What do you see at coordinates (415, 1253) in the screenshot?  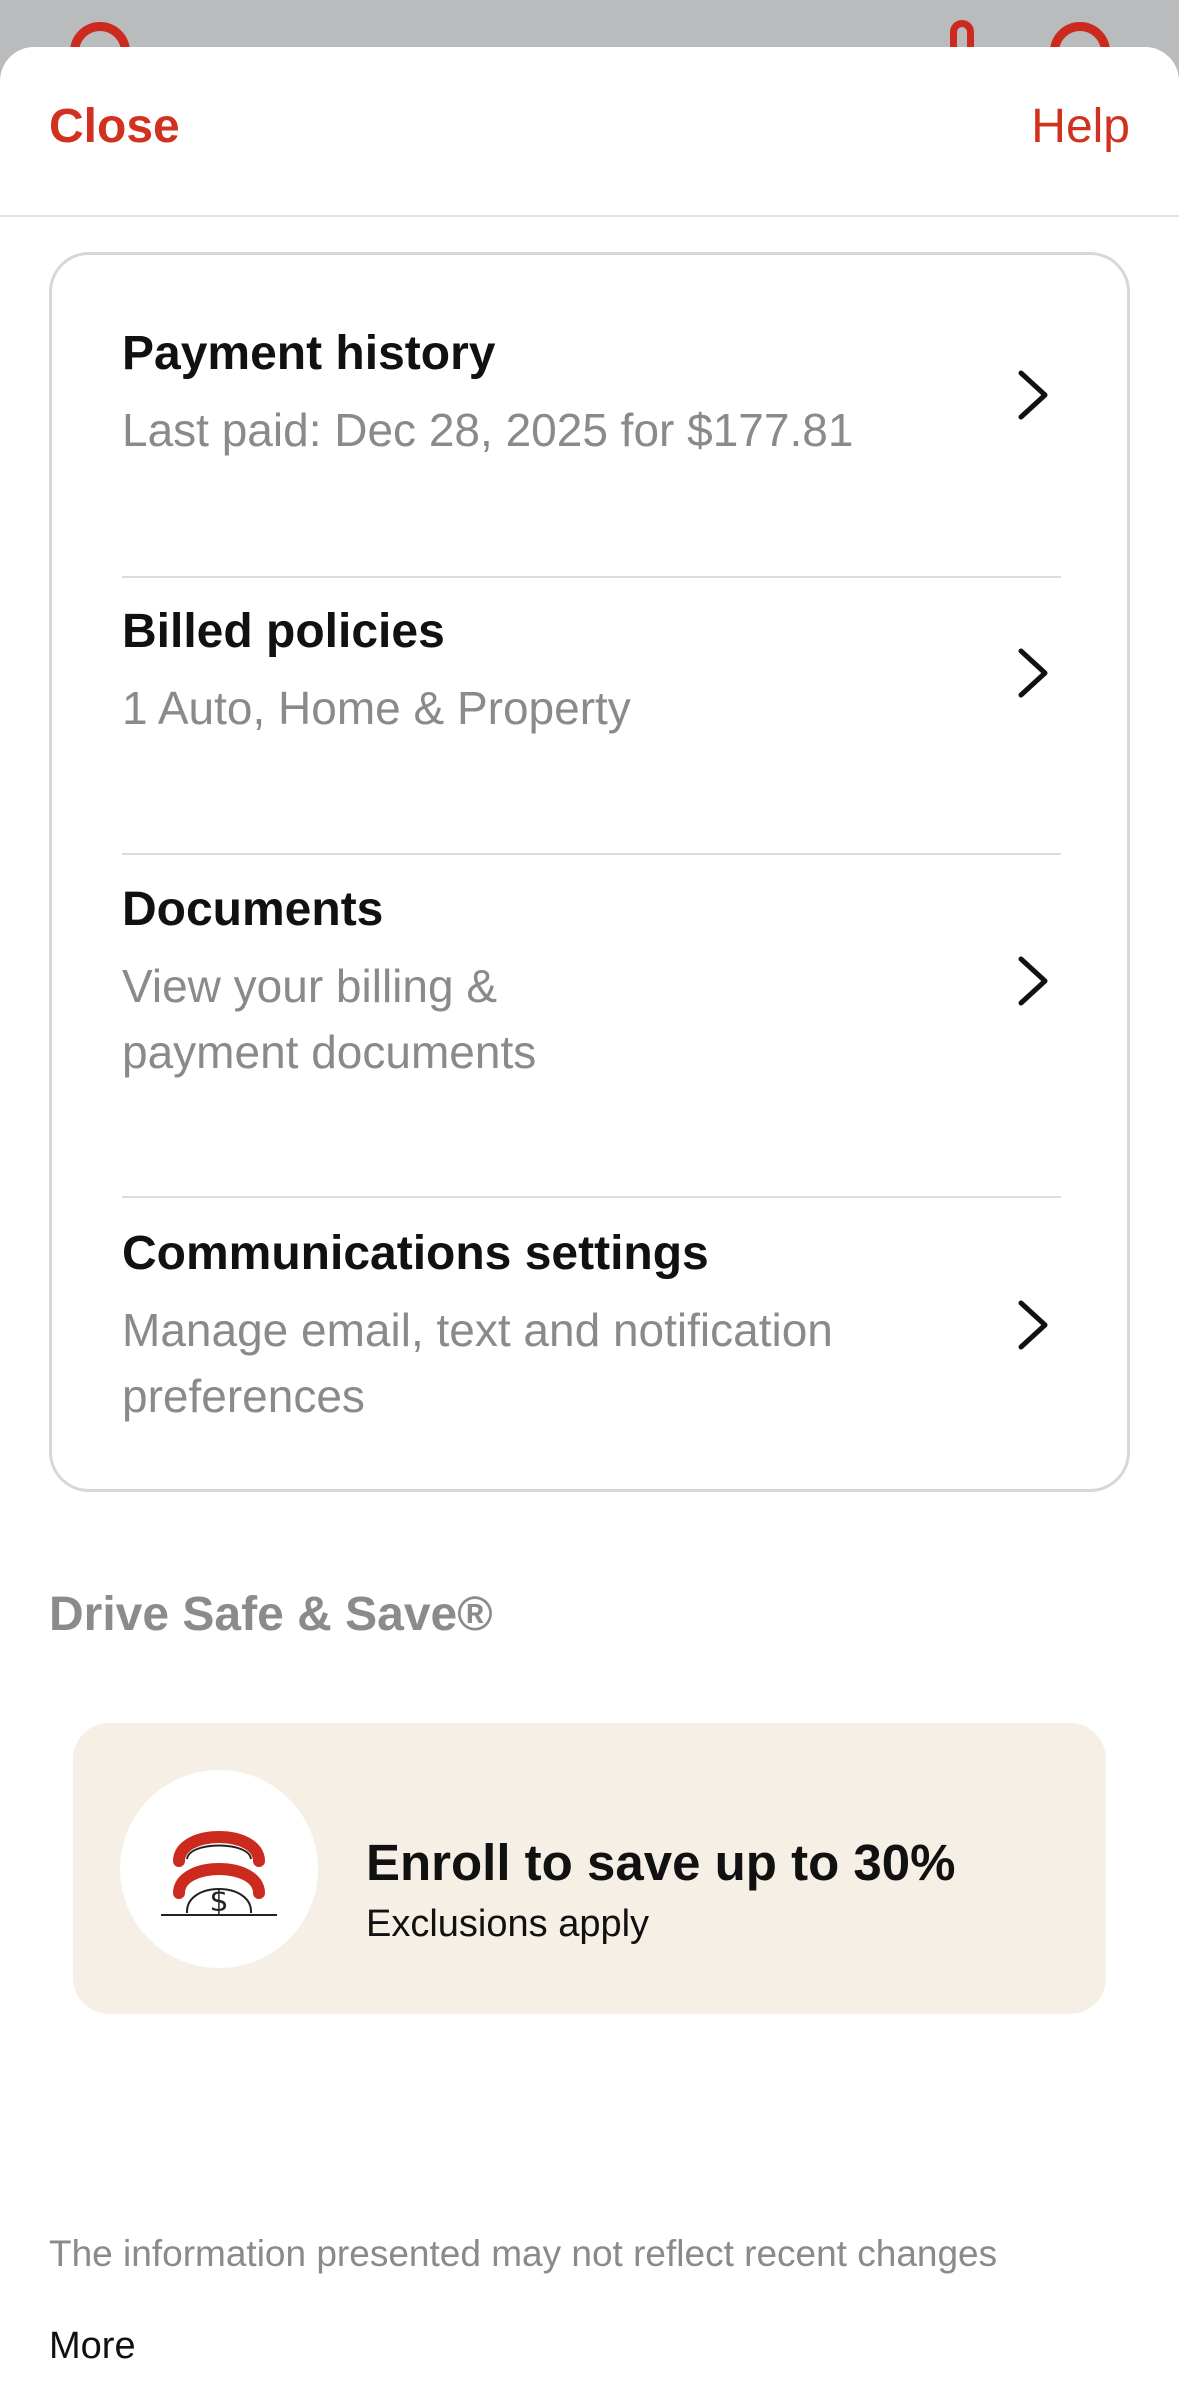 I see `row-title: Communications settings` at bounding box center [415, 1253].